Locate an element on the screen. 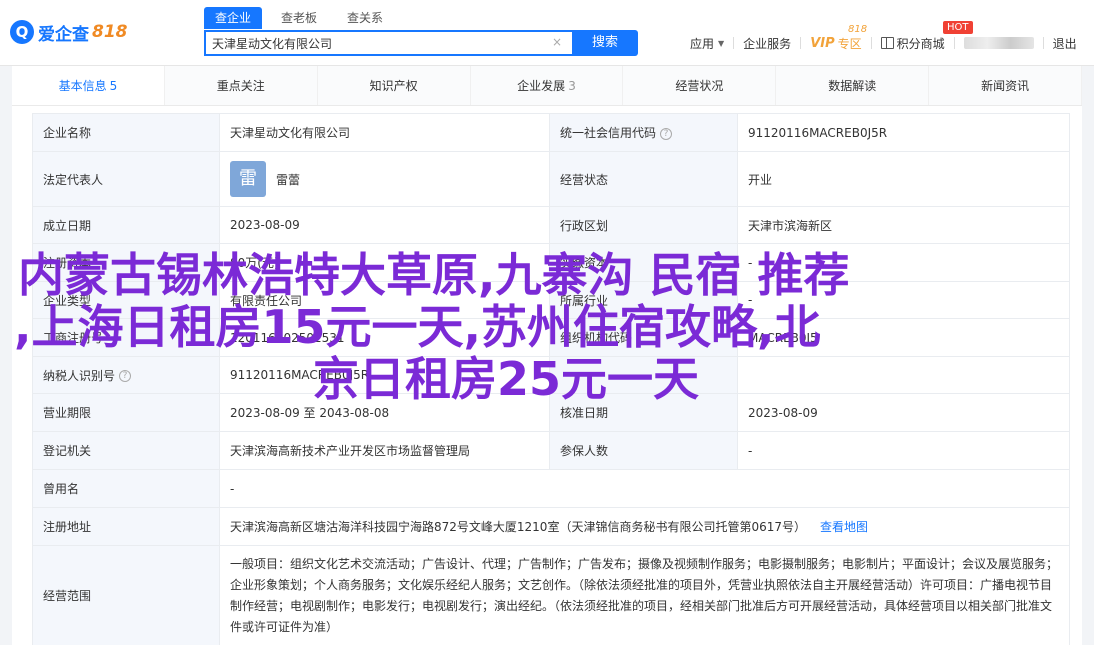 Image resolution: width=1094 pixels, height=645 pixels. reg-no-value: 120116002502531 is located at coordinates (384, 337).